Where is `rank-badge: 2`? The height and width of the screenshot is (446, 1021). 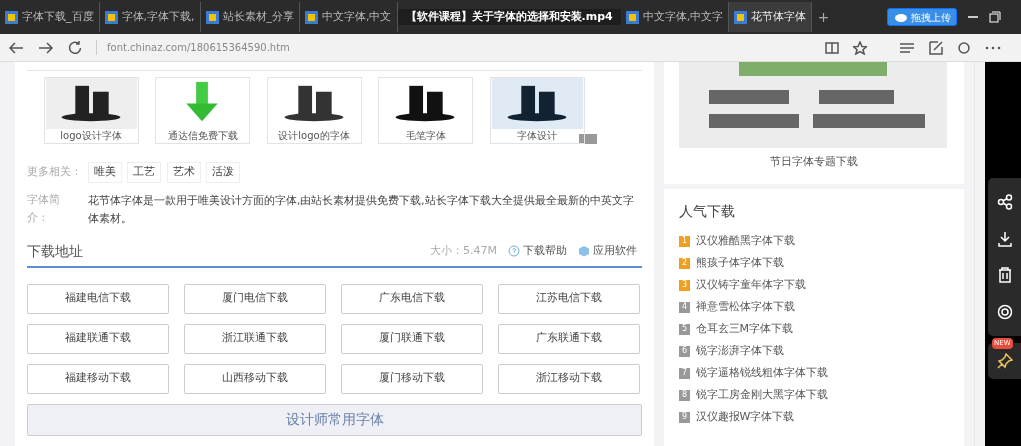
rank-badge: 2 is located at coordinates (684, 263).